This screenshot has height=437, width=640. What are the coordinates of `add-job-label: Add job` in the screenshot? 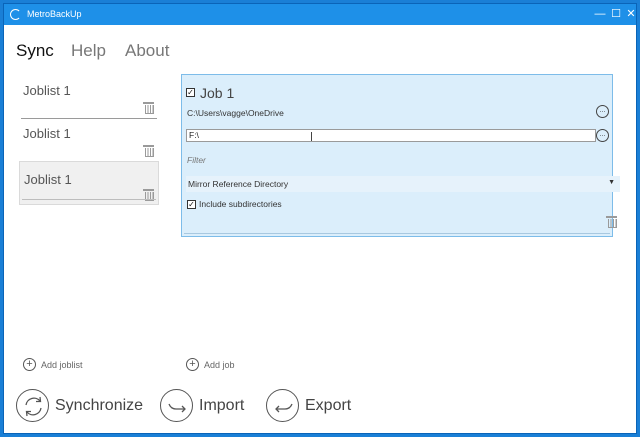 It's located at (219, 365).